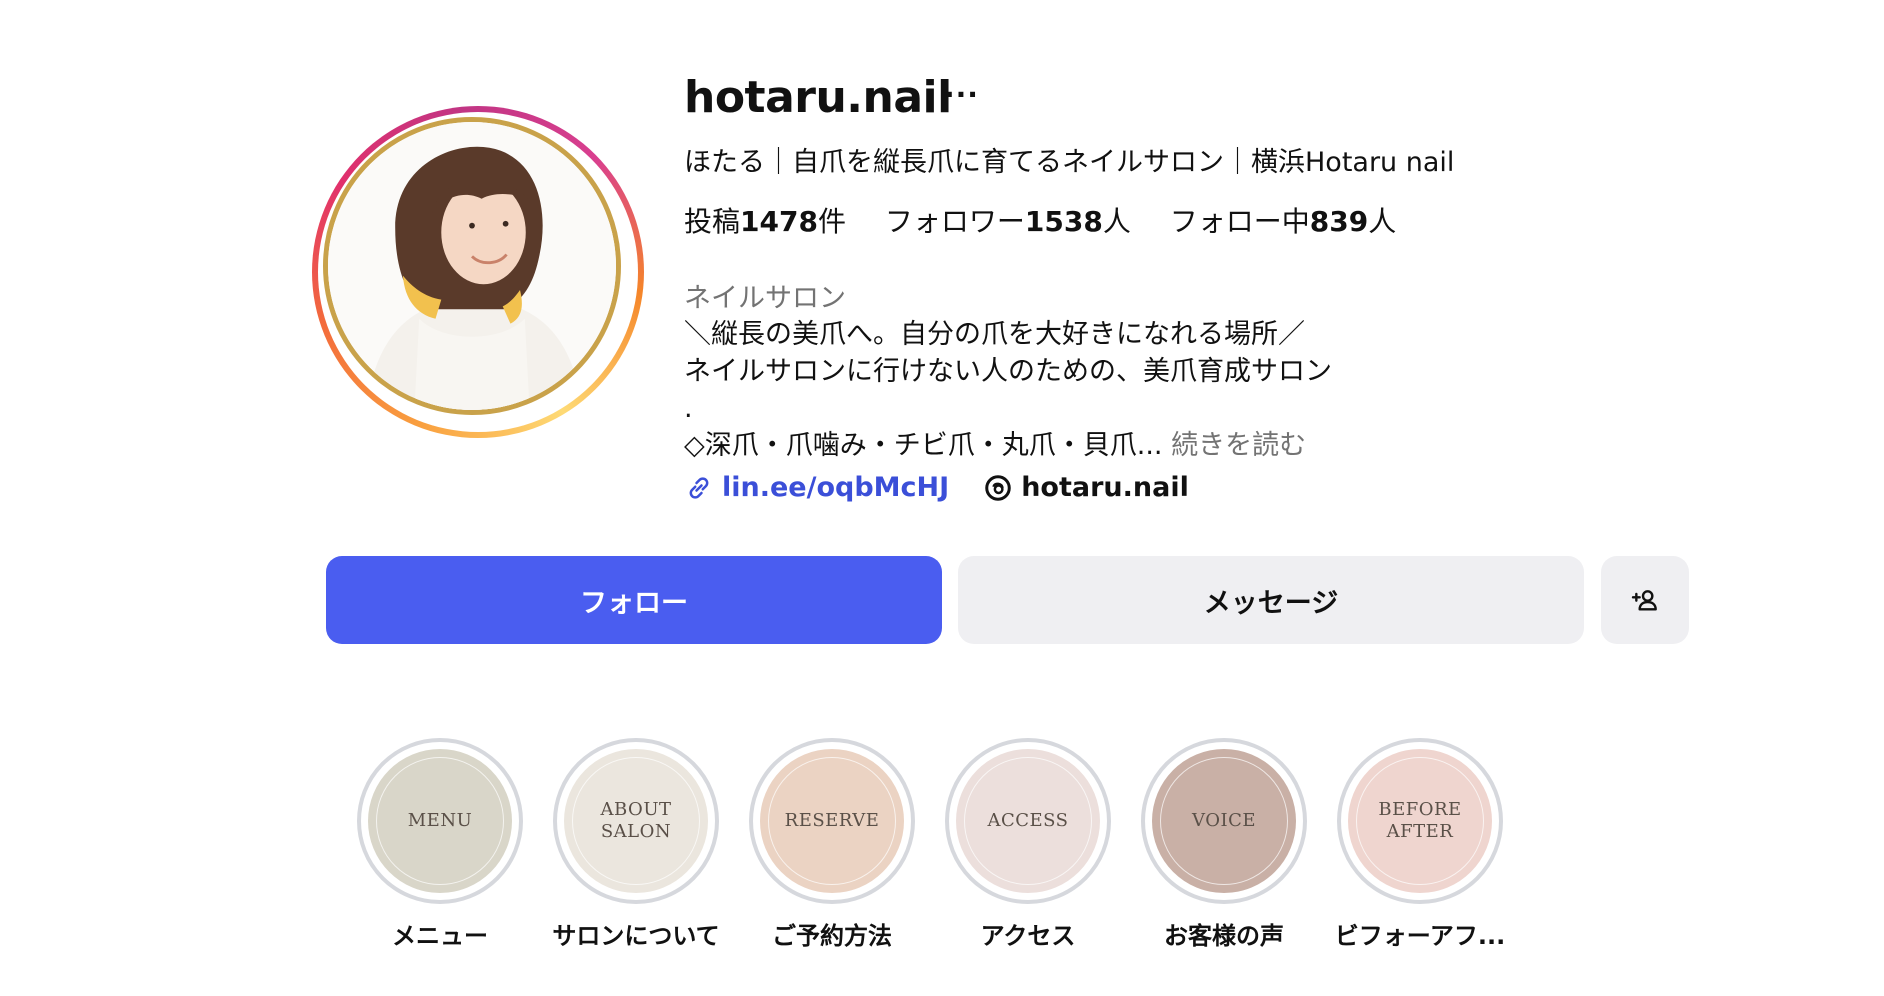  Describe the element at coordinates (995, 445) in the screenshot. I see `bio-line: ◇深爪・爪噛み・チビ爪・丸爪・貝爪... 続きを読む` at that location.